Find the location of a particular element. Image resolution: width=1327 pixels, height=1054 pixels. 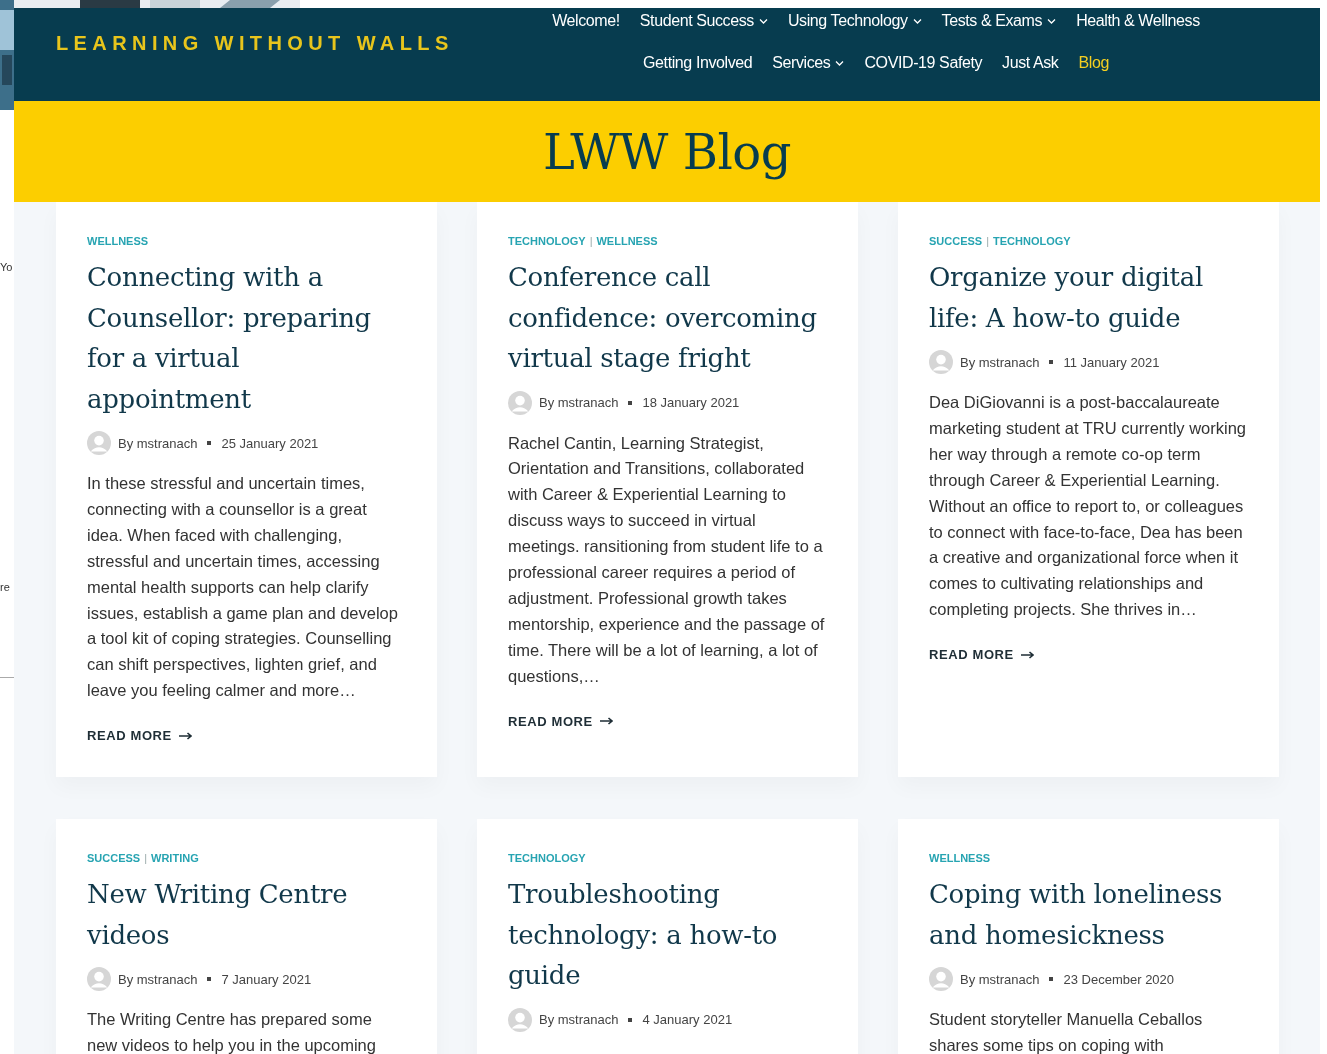

post-title: Organize your digital life: A how-to guide is located at coordinates (1088, 297).